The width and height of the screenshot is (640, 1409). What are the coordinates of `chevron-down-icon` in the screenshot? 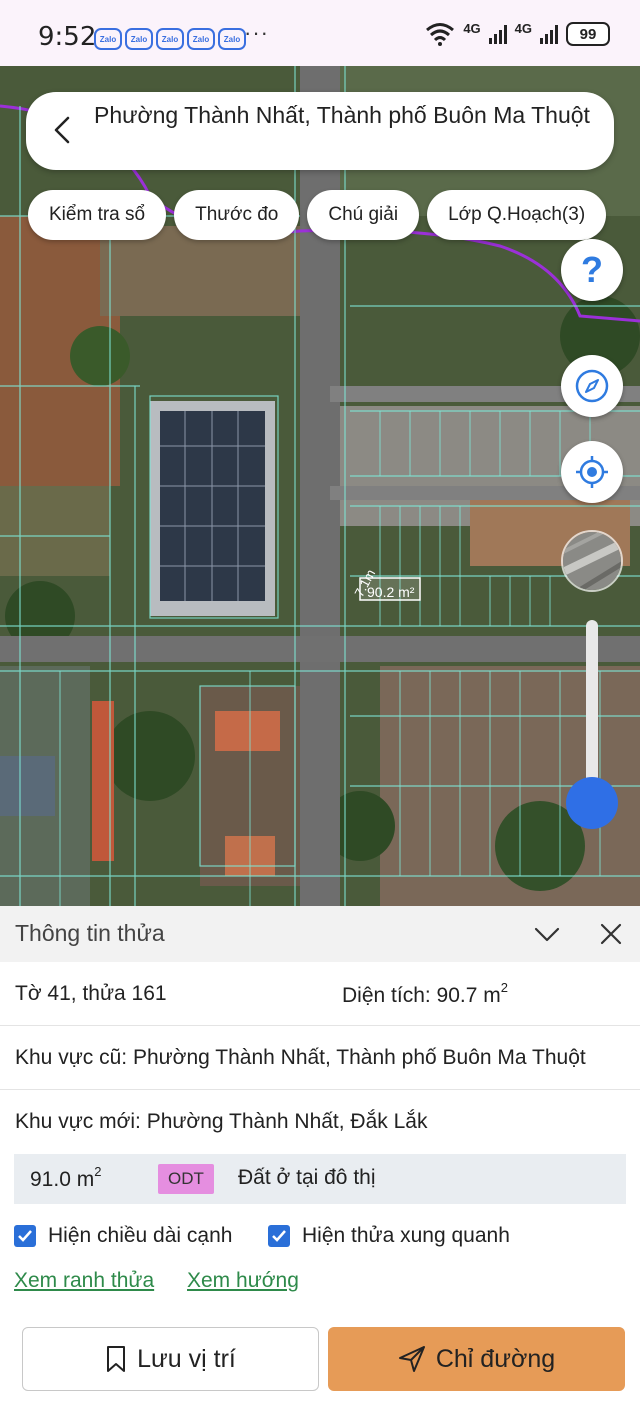 It's located at (547, 934).